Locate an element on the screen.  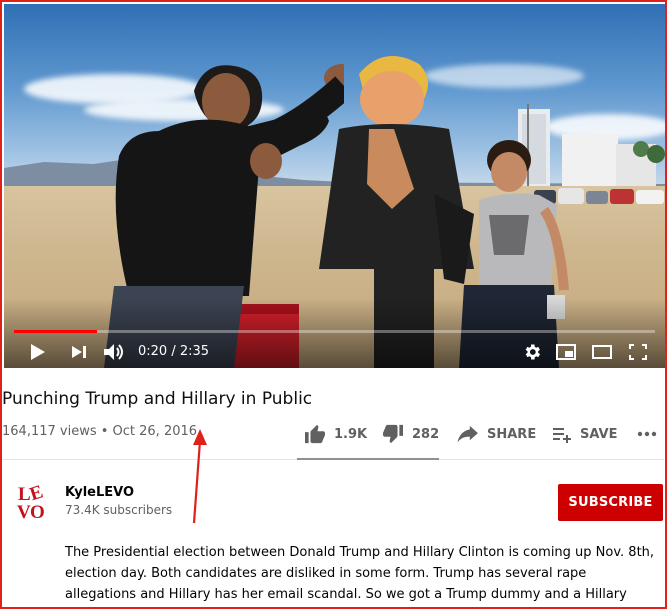
miniplayer-icon is located at coordinates (566, 352).